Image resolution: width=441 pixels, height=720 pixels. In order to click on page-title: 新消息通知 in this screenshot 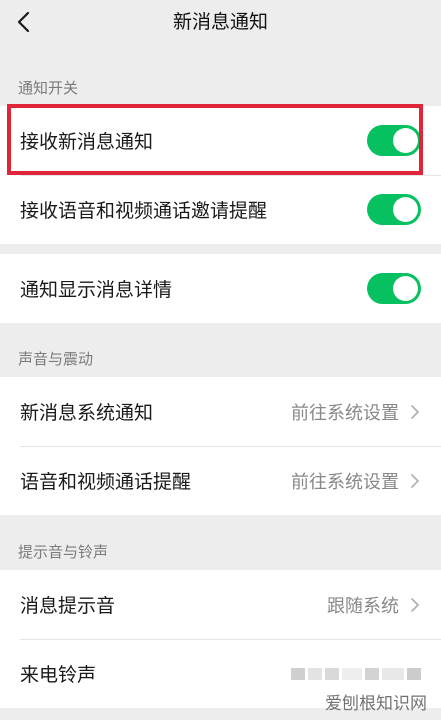, I will do `click(220, 22)`.